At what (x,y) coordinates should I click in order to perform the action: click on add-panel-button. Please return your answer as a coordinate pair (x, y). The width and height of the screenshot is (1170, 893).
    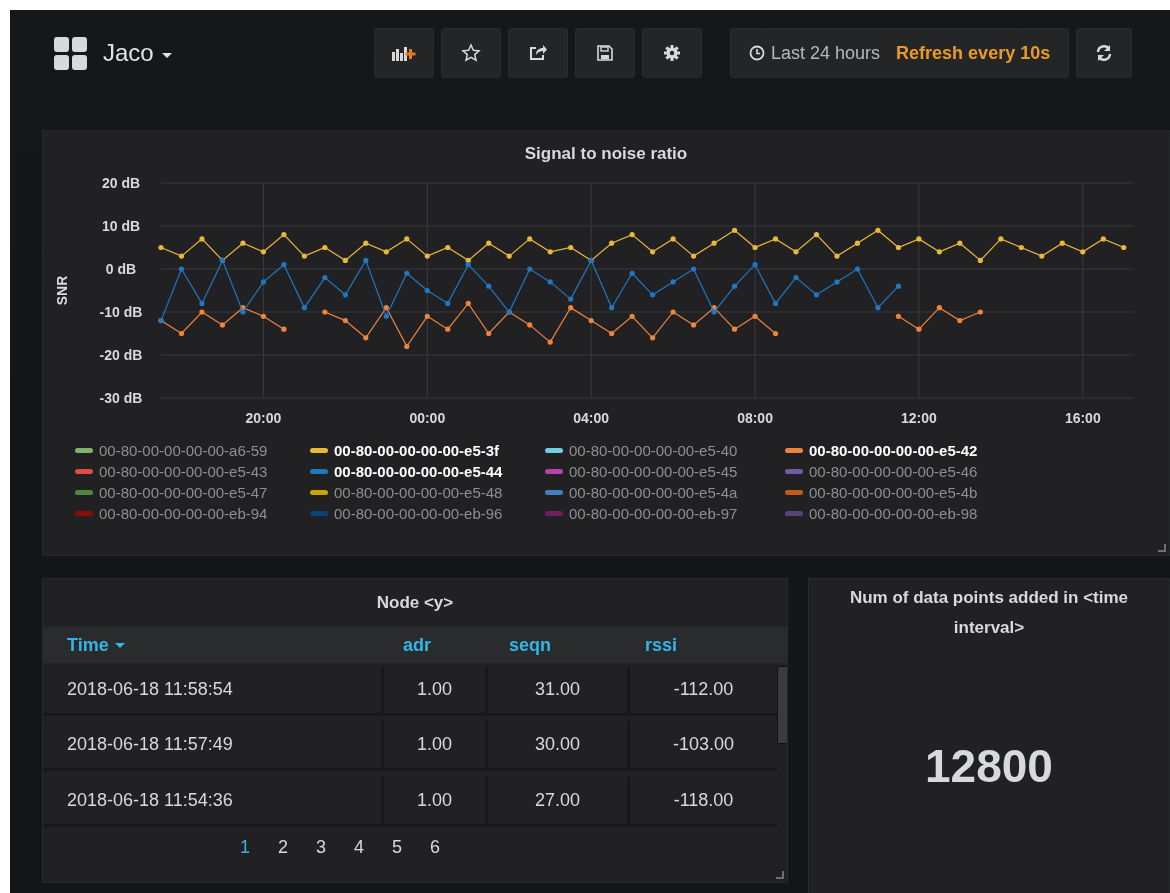
    Looking at the image, I should click on (404, 53).